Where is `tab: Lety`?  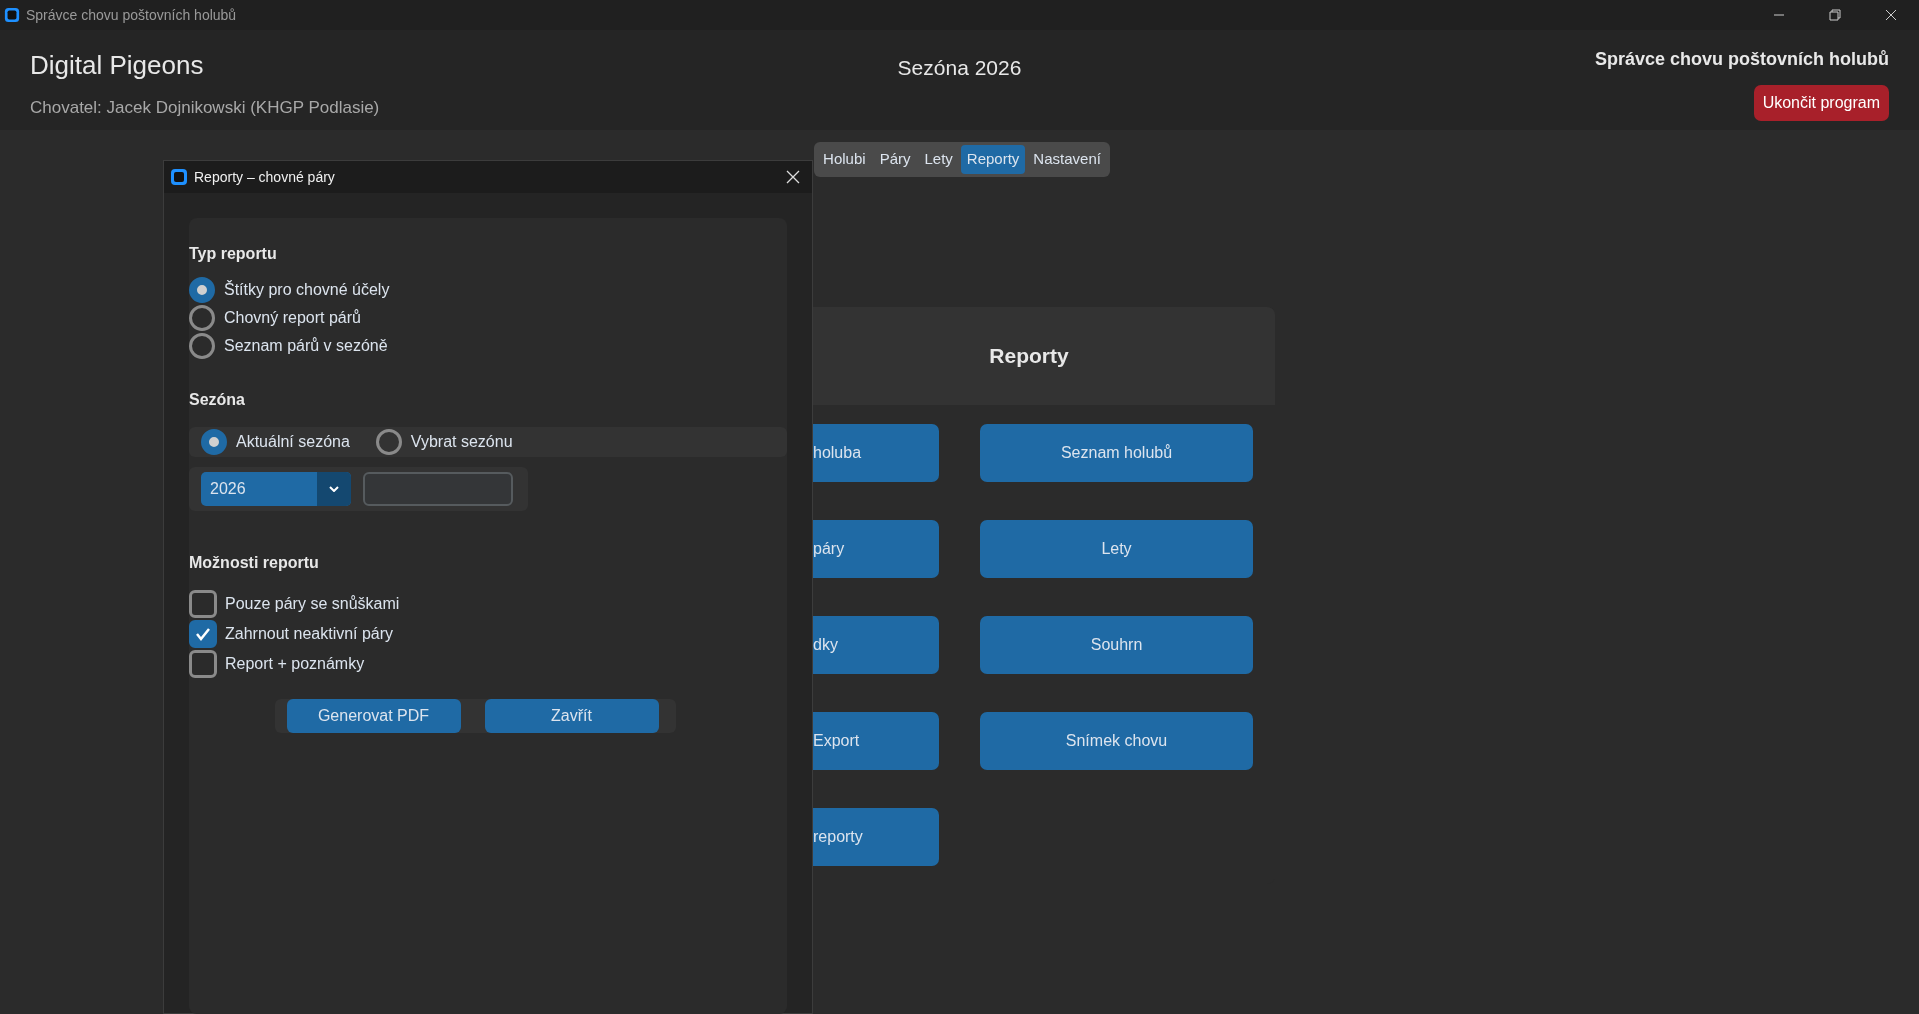
tab: Lety is located at coordinates (938, 159).